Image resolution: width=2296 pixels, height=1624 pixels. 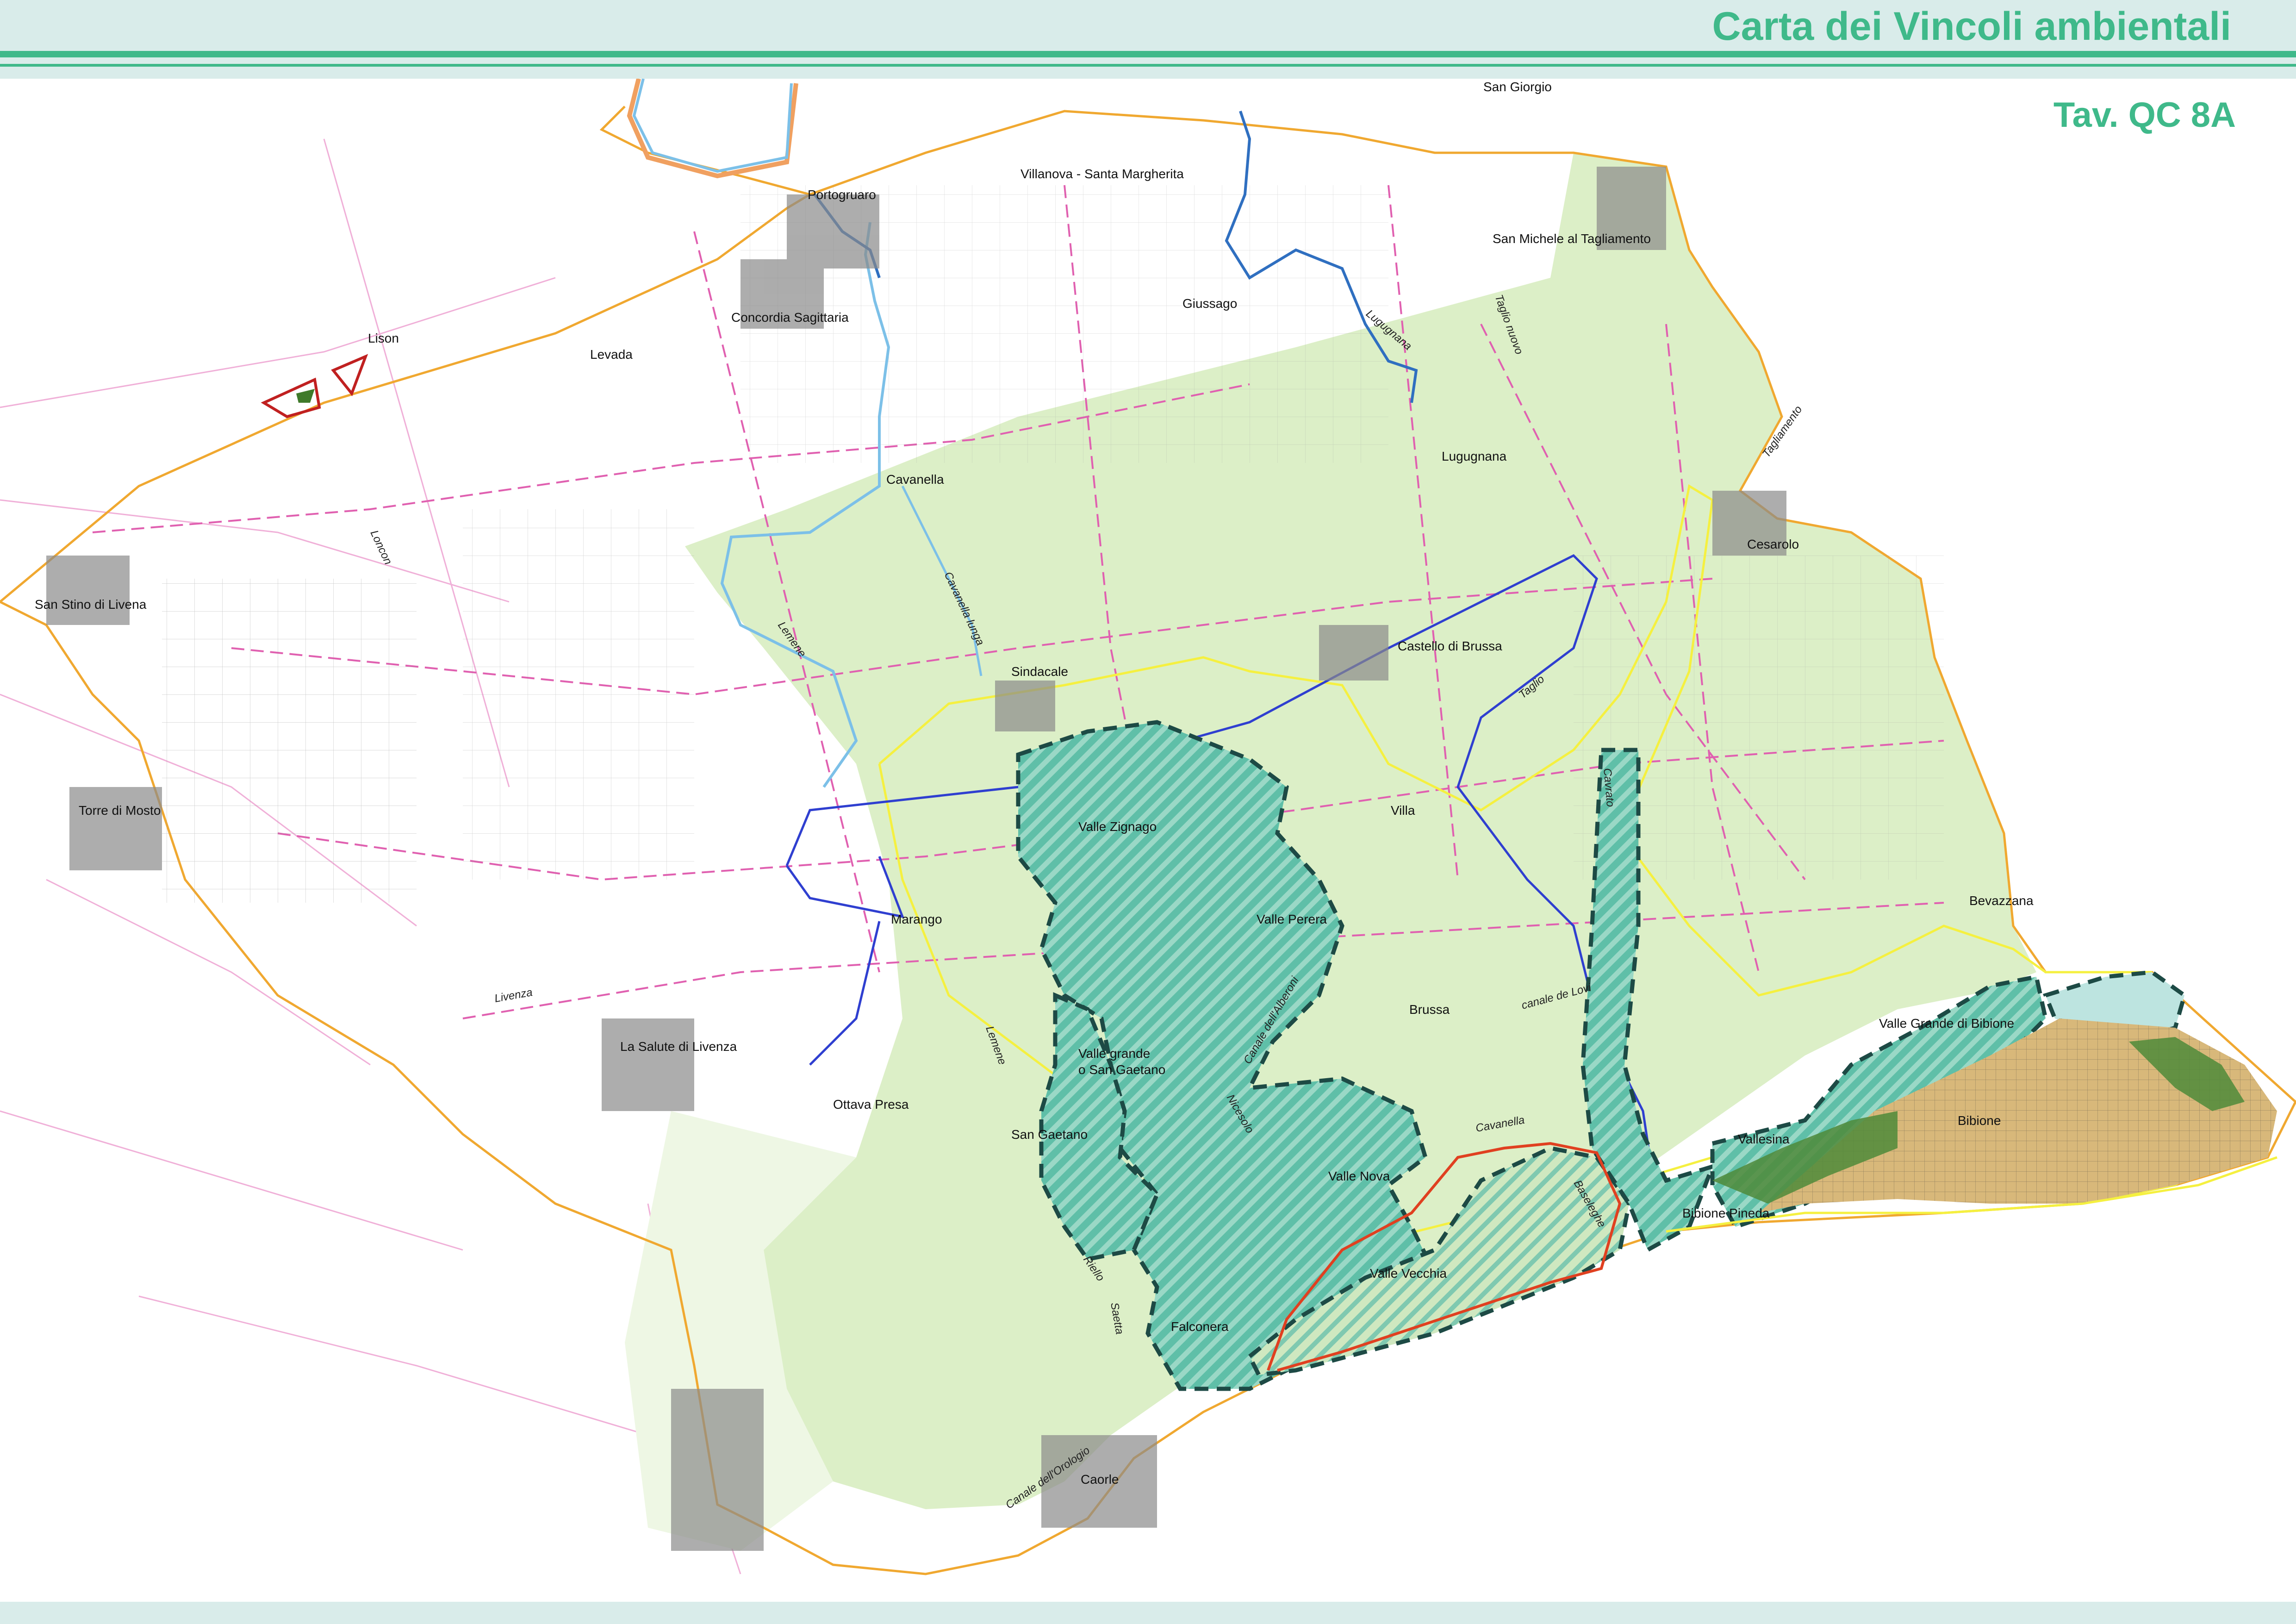 I want to click on label-san-gaetano-line2: o San Gaetano, so click(x=1121, y=1069).